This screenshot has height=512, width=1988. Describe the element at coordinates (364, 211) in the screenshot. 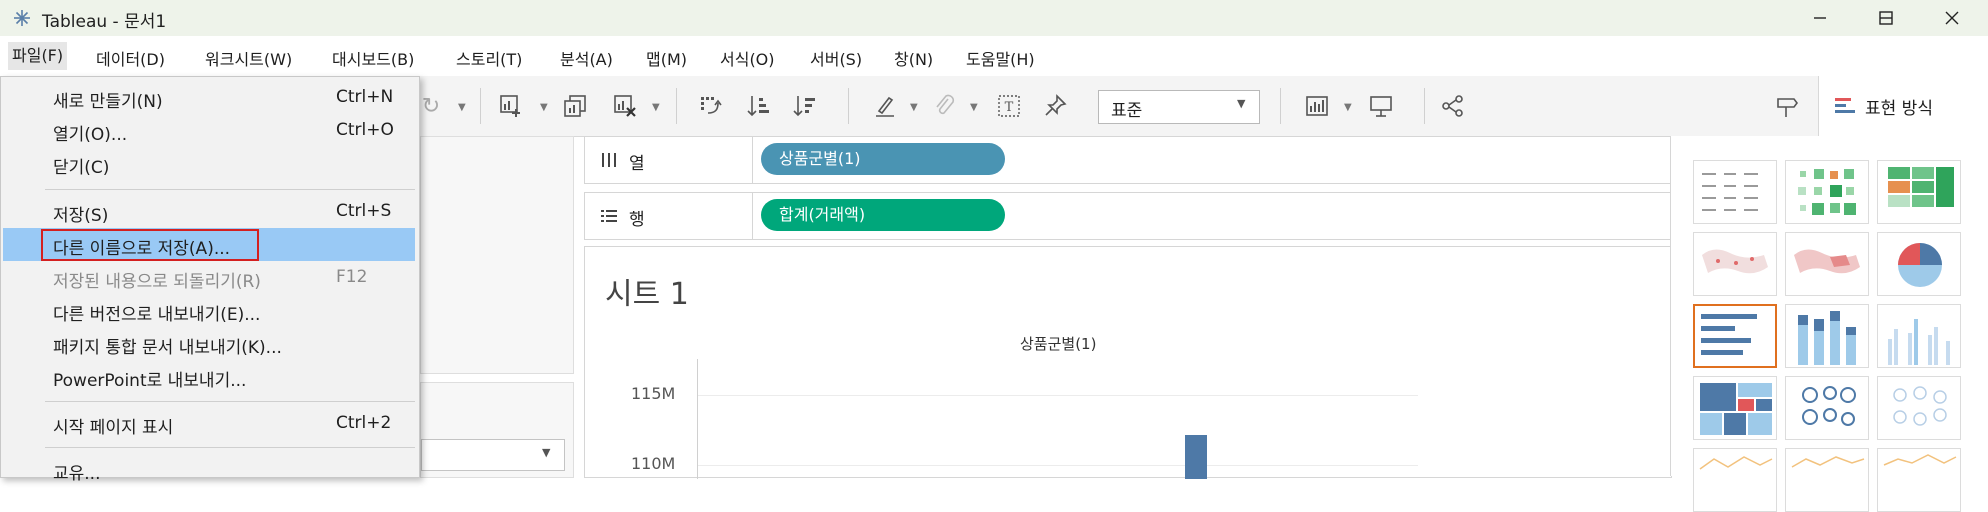

I see `menu-item-shortcut: Ctrl+S` at that location.